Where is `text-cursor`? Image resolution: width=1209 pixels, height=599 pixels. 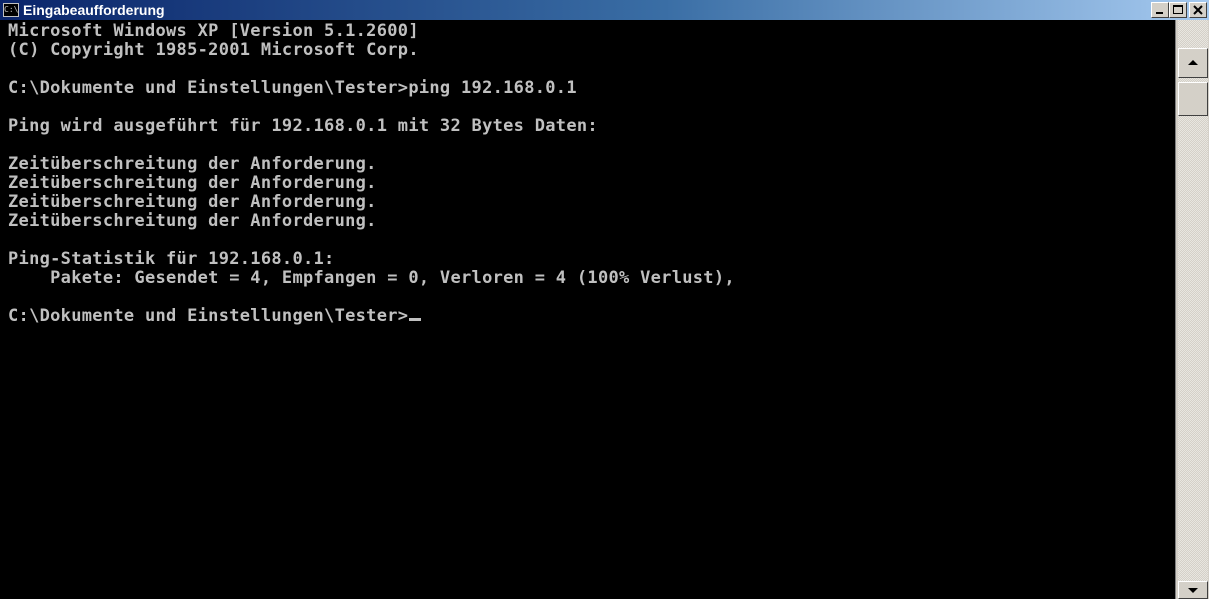
text-cursor is located at coordinates (415, 319).